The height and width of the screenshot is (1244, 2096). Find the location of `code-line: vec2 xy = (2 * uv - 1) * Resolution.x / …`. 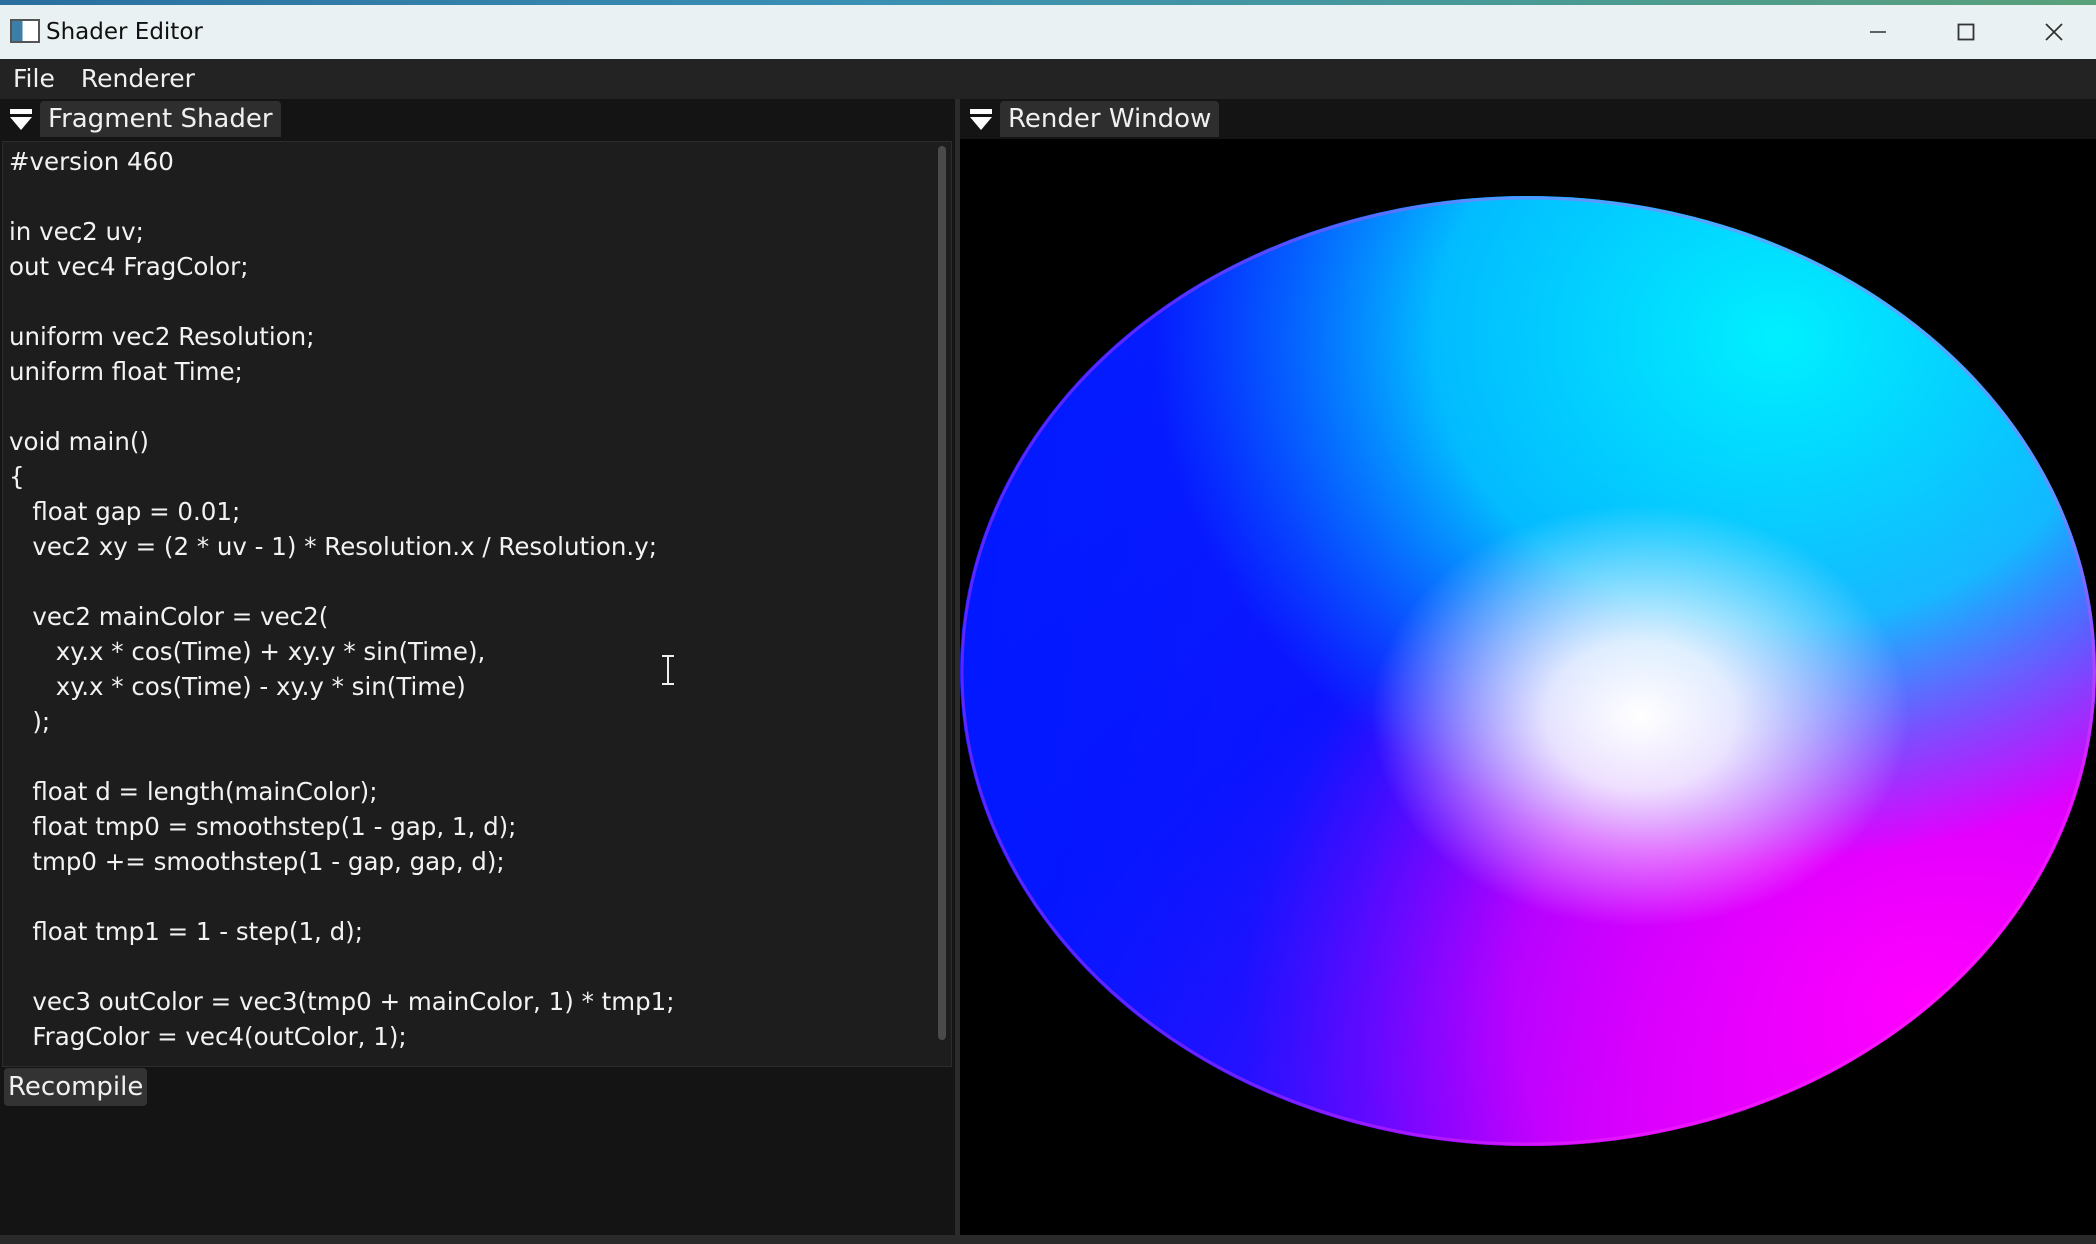

code-line: vec2 xy = (2 * uv - 1) * Resolution.x / … is located at coordinates (341, 546).